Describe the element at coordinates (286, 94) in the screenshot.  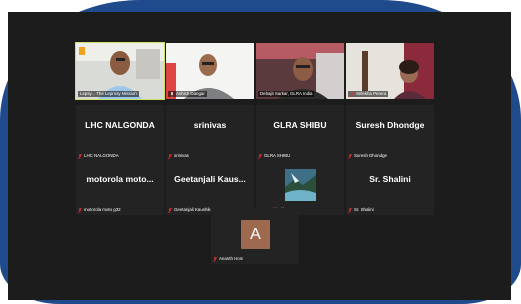
I see `participant-name-label: Debajit Sarkar, GLRA India` at that location.